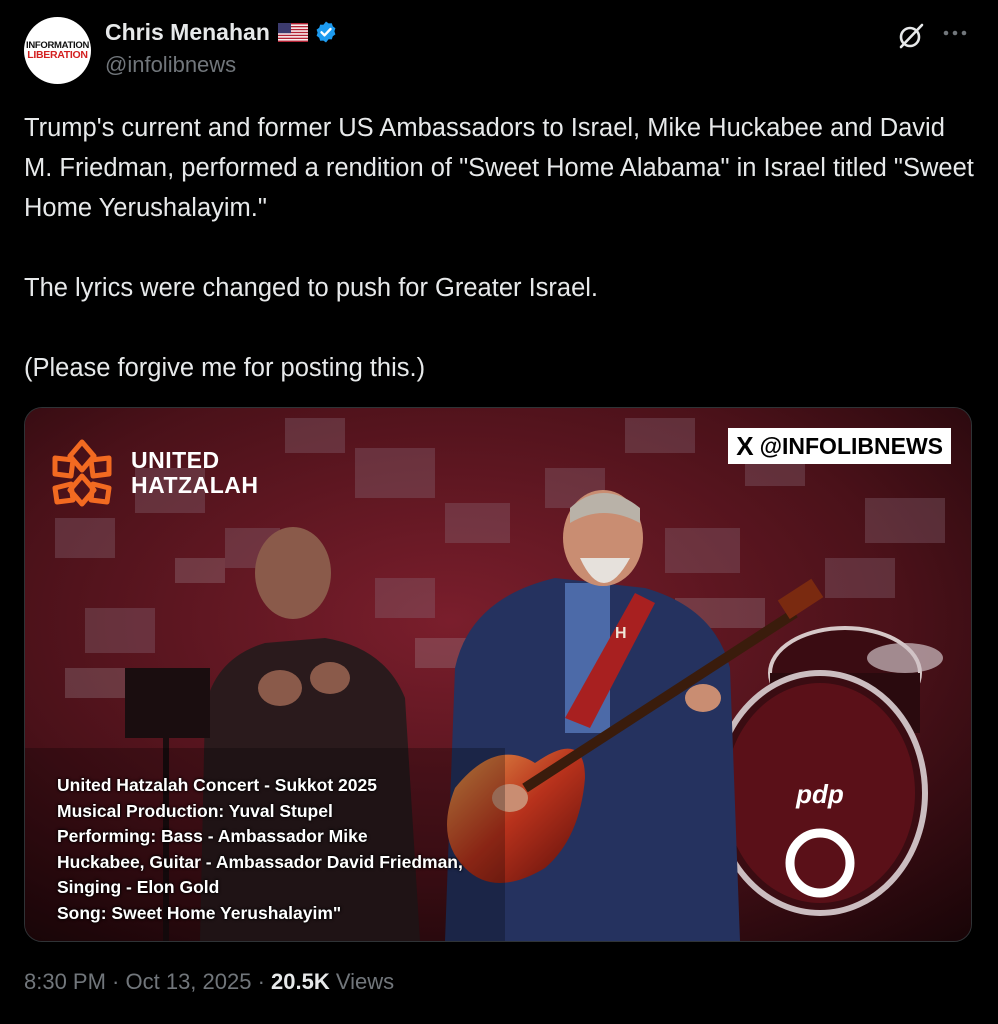 The width and height of the screenshot is (998, 1024). I want to click on author-handle: @infolibnews, so click(170, 65).